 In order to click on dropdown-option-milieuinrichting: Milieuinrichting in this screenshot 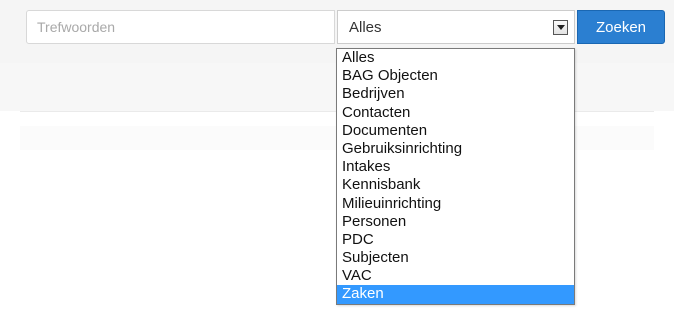, I will do `click(455, 204)`.